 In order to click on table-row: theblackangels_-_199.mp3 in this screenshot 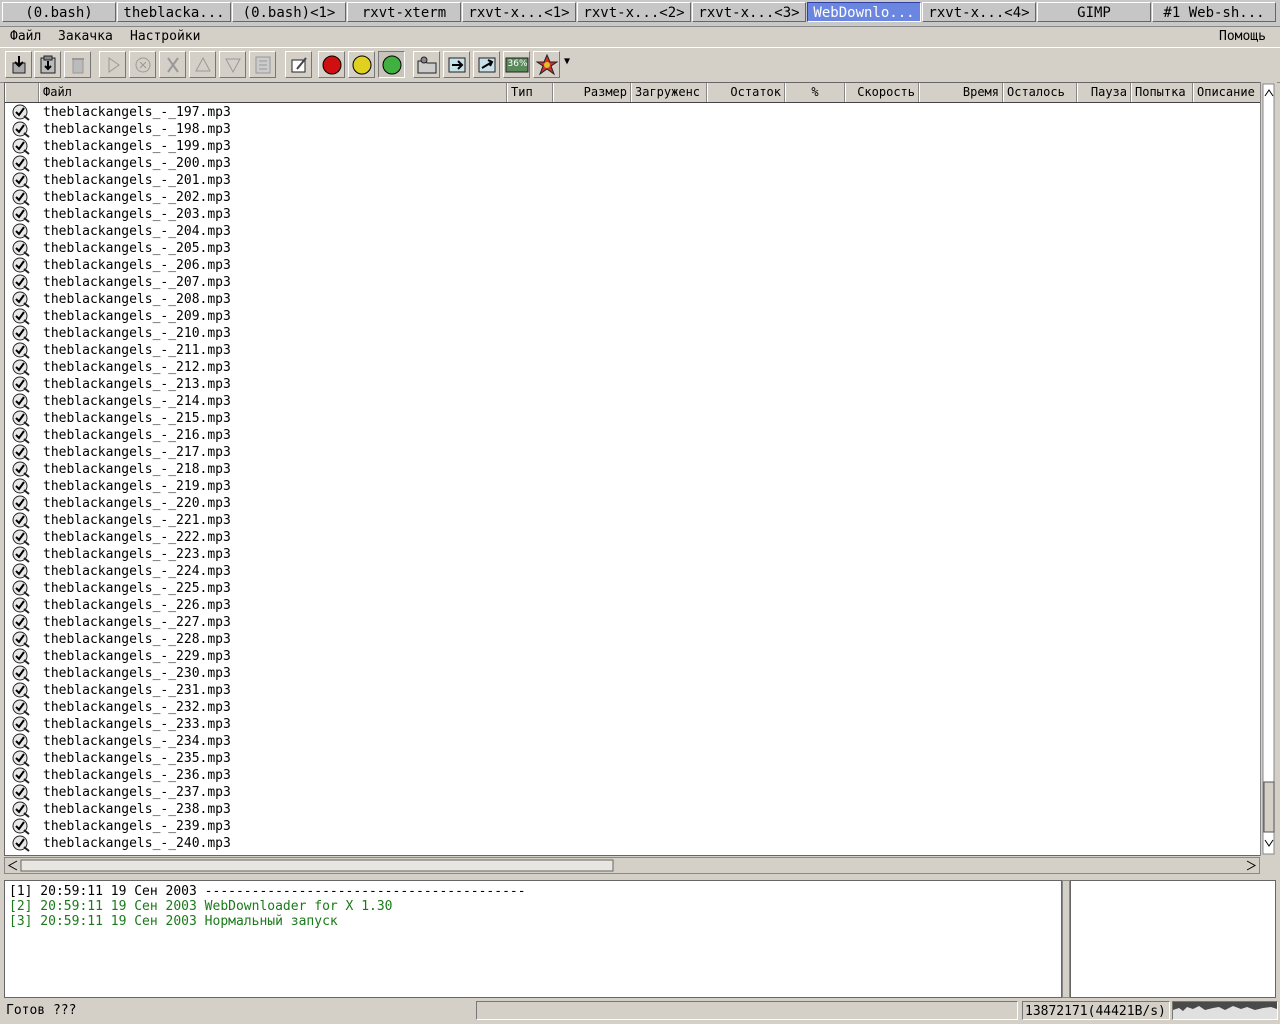, I will do `click(633, 146)`.